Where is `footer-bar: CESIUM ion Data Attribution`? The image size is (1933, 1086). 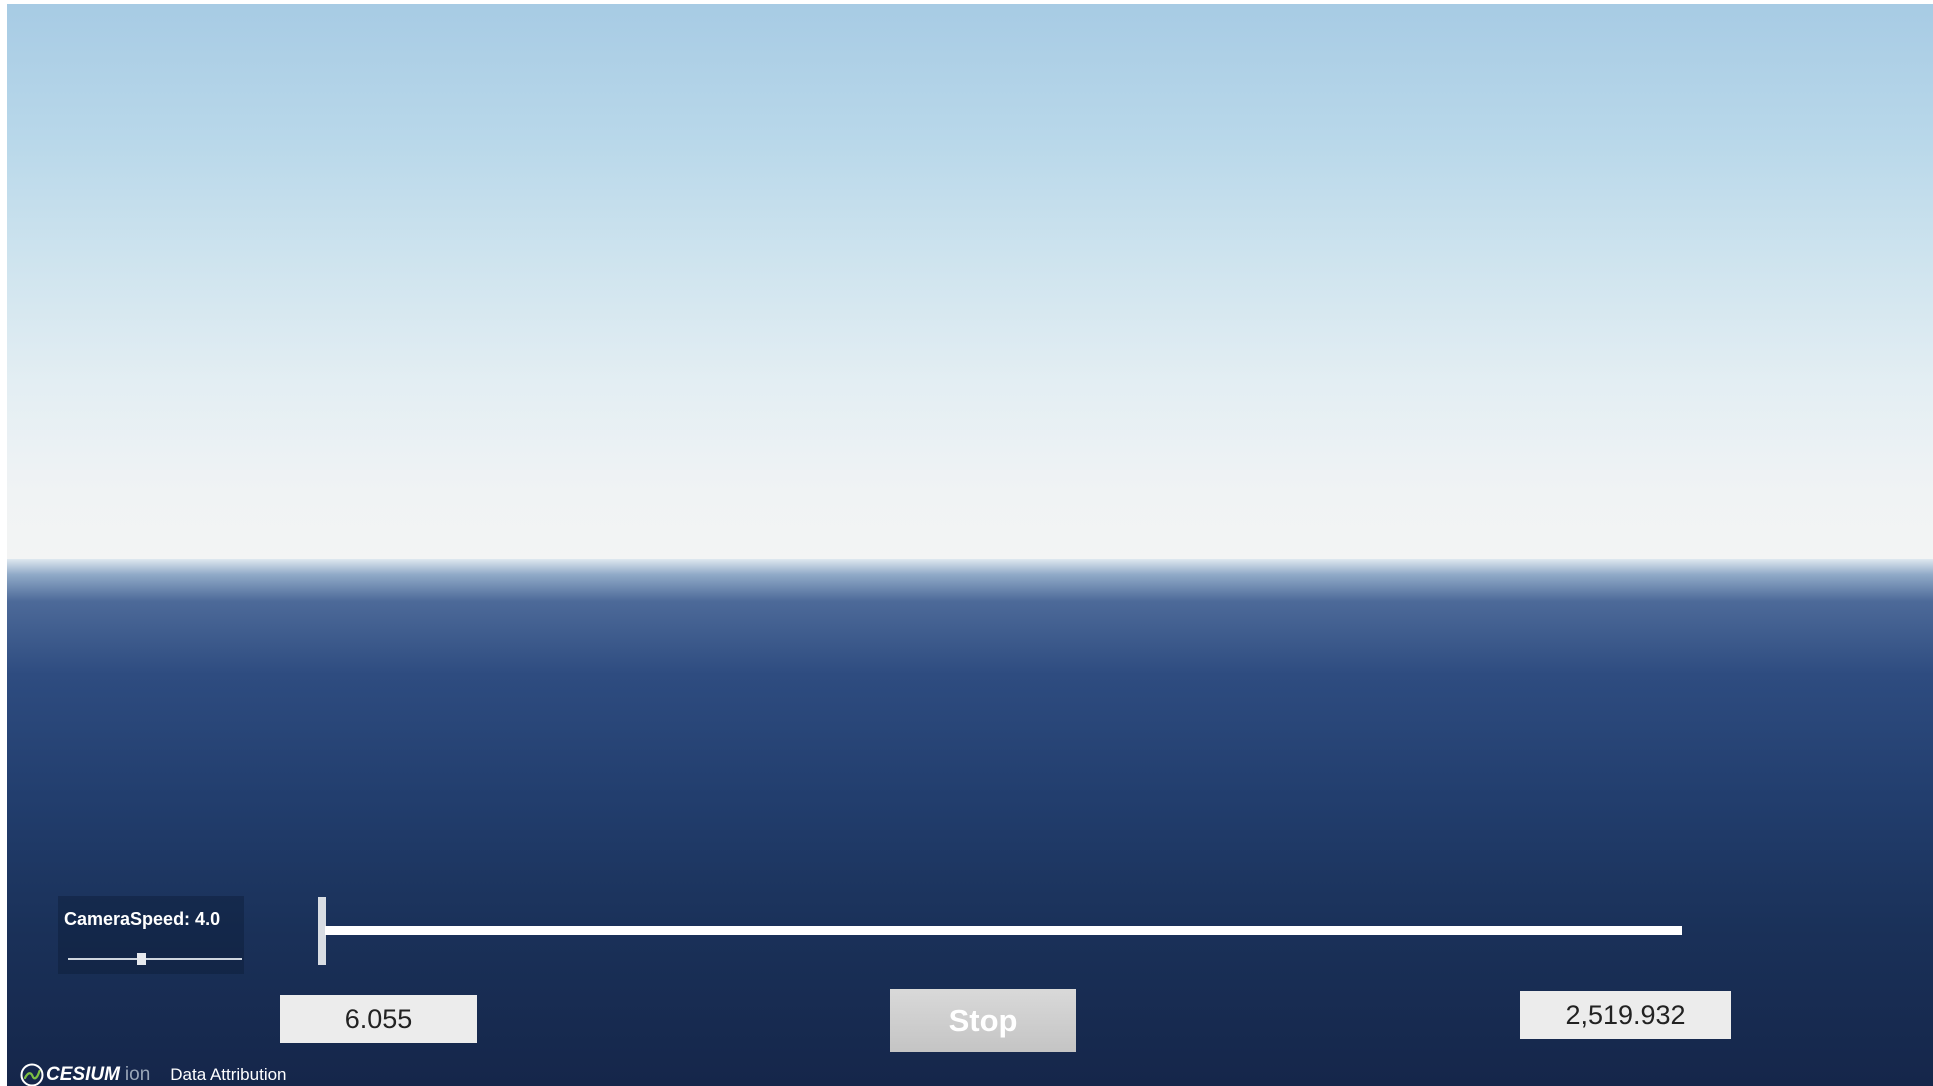 footer-bar: CESIUM ion Data Attribution is located at coordinates (153, 1073).